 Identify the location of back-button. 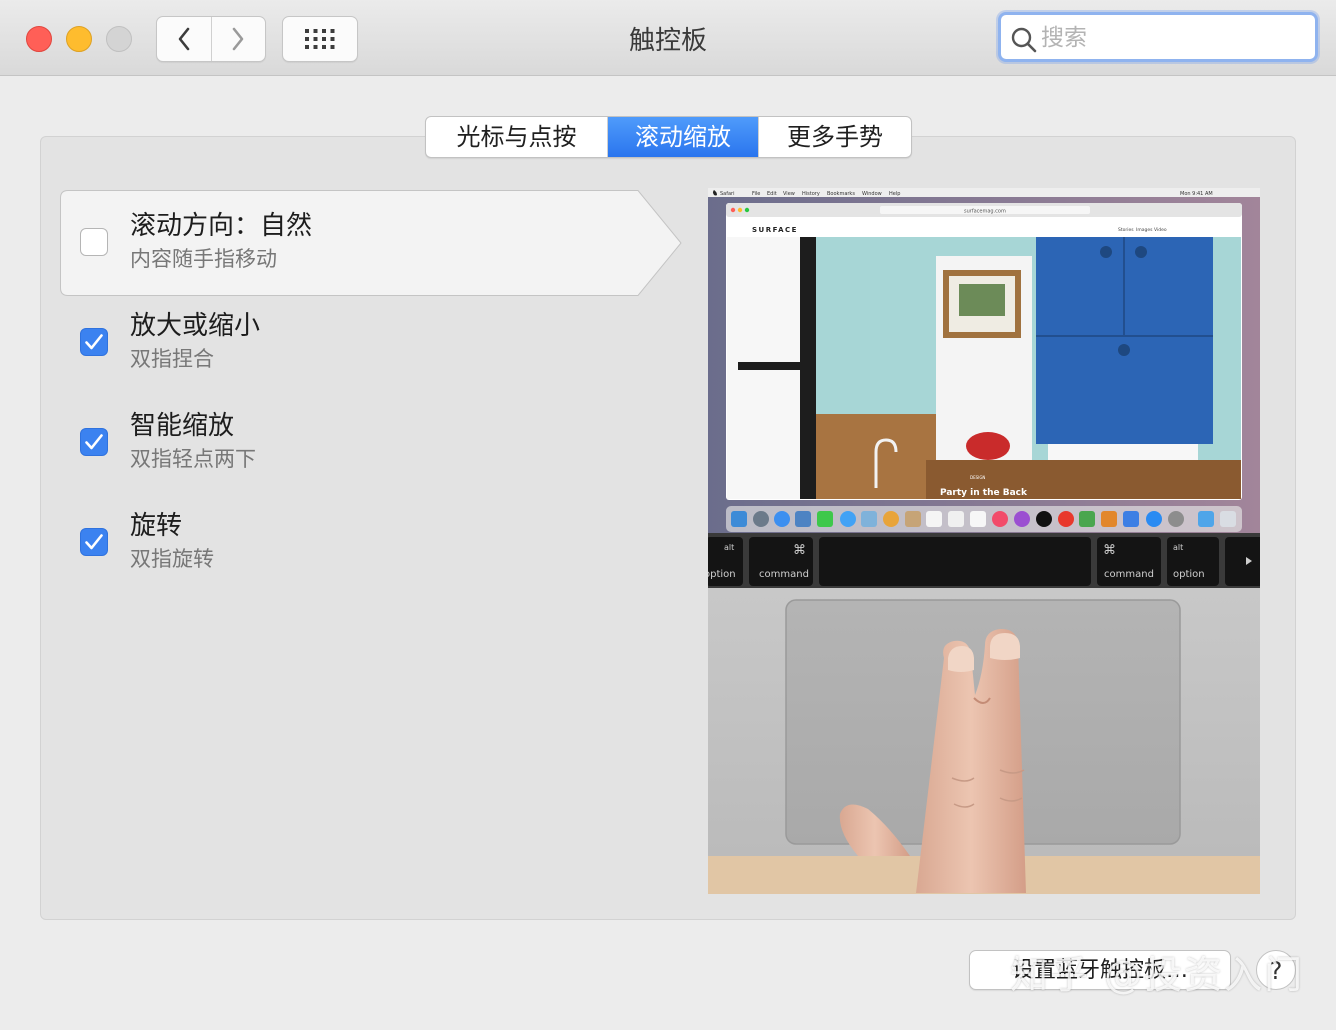
(184, 39).